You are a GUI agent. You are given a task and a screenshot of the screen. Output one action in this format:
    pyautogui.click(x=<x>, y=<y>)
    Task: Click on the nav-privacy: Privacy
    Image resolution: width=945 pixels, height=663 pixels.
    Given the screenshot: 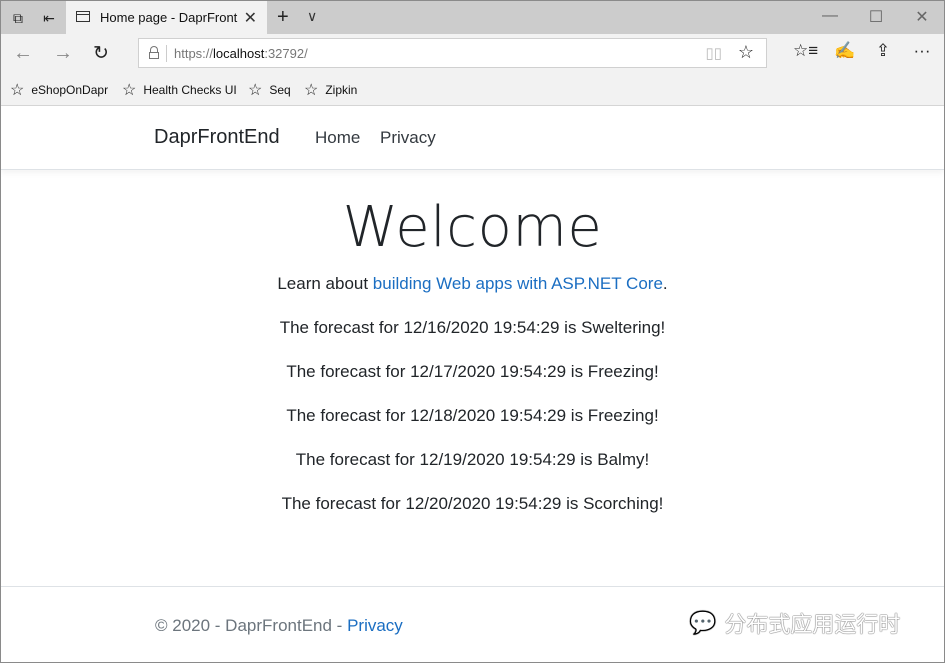 What is the action you would take?
    pyautogui.click(x=408, y=138)
    